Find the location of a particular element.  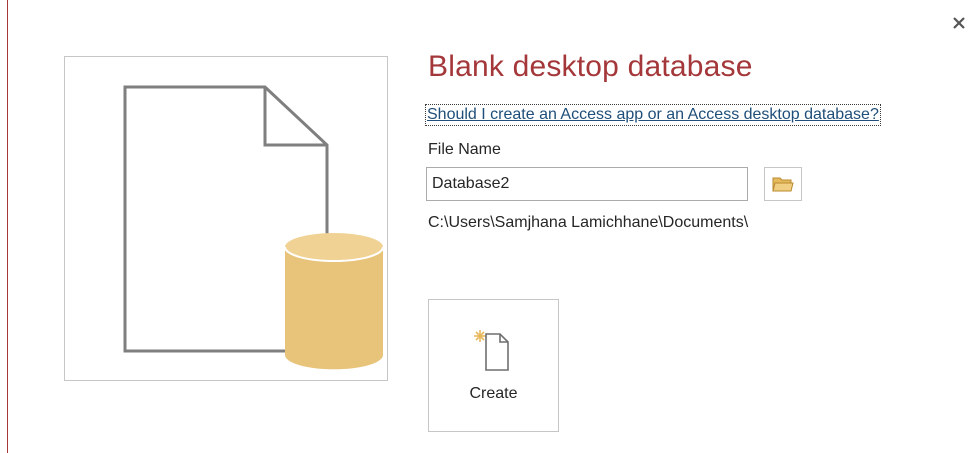

browse-folder-button is located at coordinates (783, 184).